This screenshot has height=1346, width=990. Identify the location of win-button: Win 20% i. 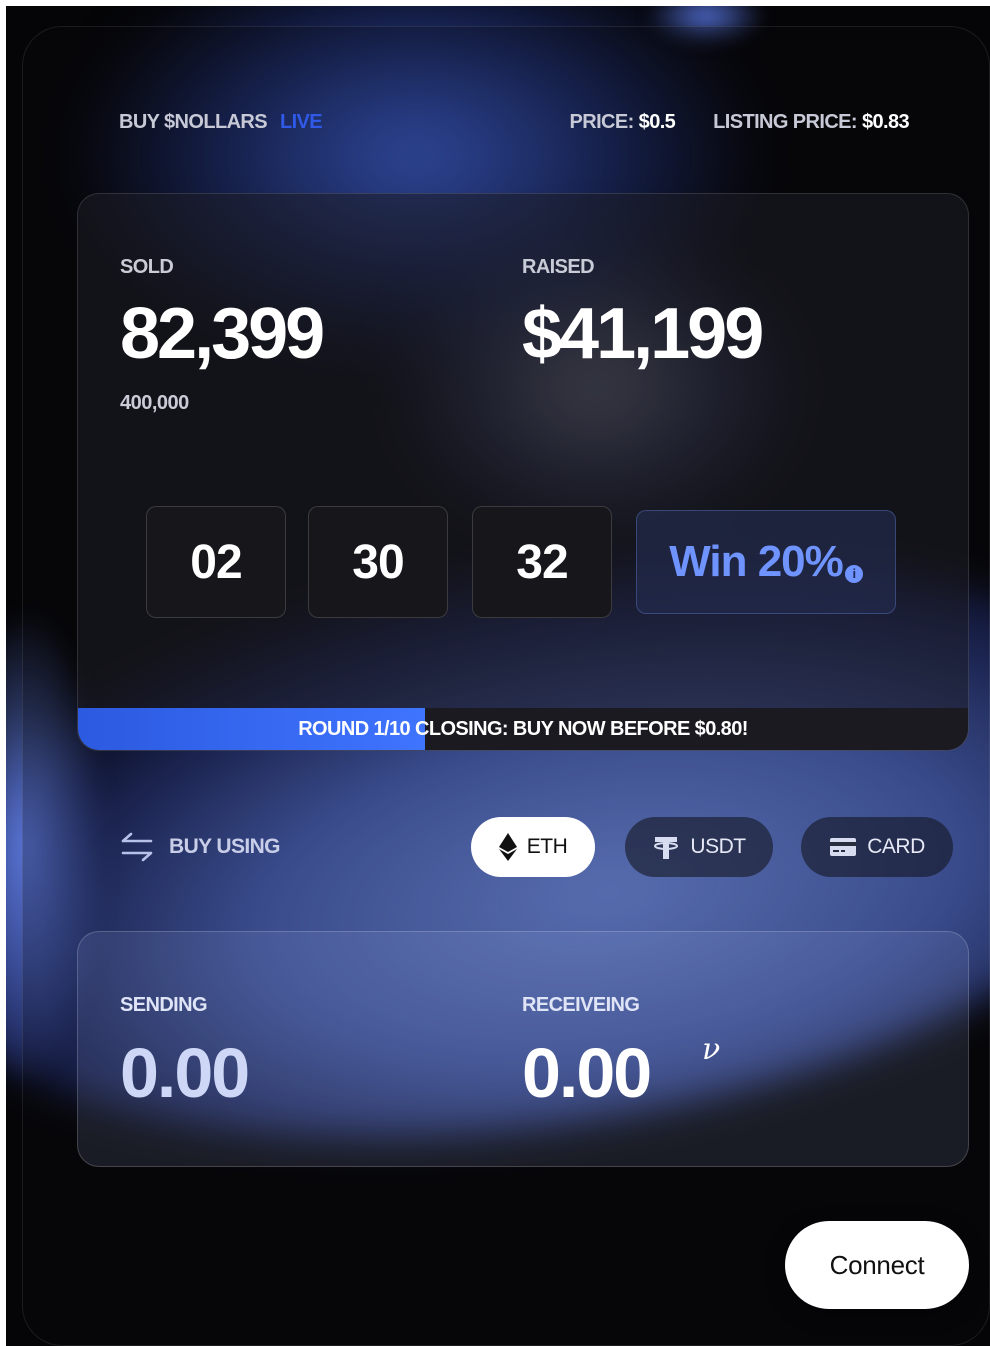
(766, 562).